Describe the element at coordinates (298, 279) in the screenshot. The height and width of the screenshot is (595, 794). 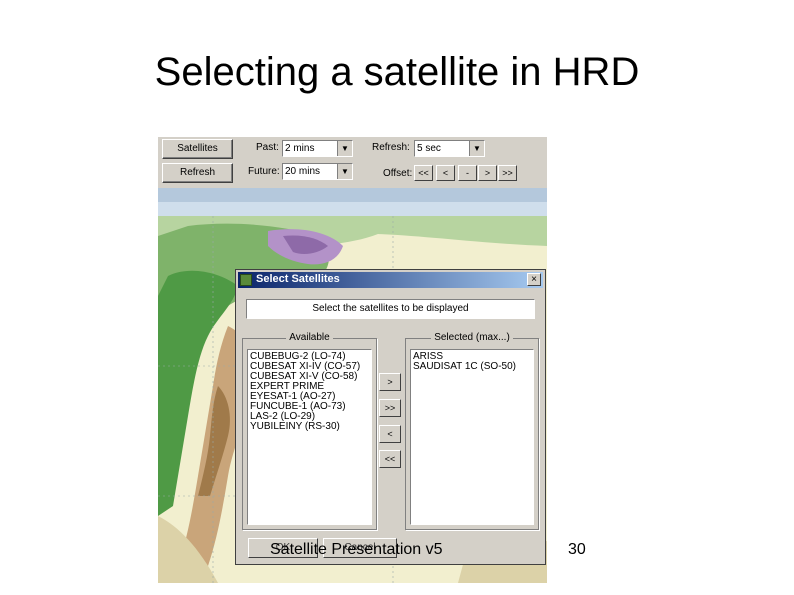
I see `dialog-title: Select Satellites` at that location.